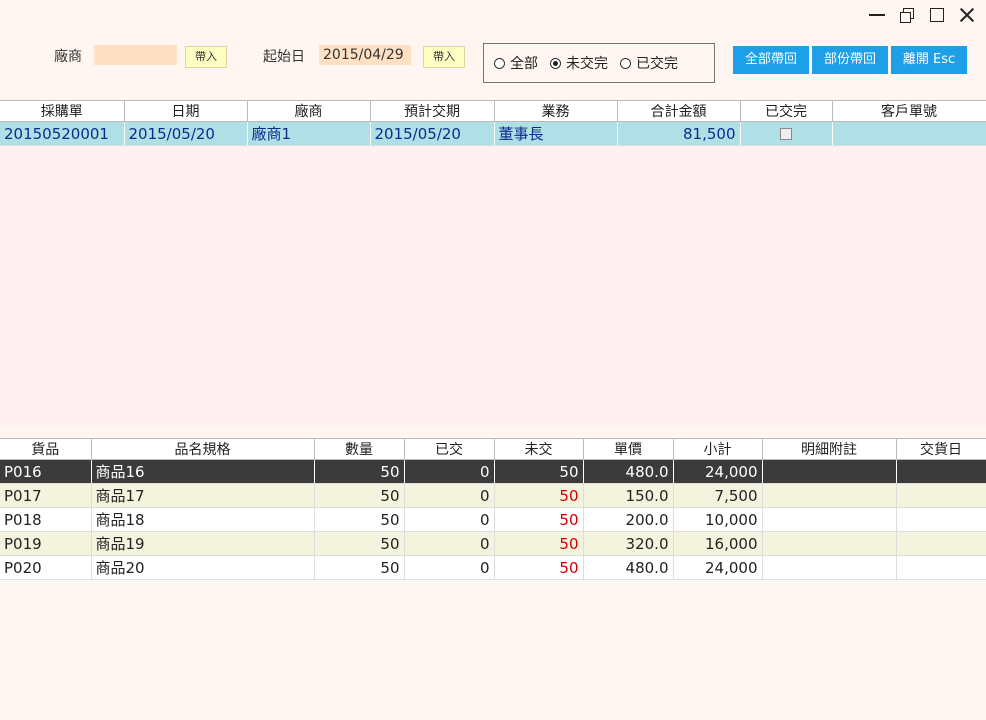 This screenshot has height=720, width=986. Describe the element at coordinates (449, 449) in the screenshot. I see `col-delivered: 已交` at that location.